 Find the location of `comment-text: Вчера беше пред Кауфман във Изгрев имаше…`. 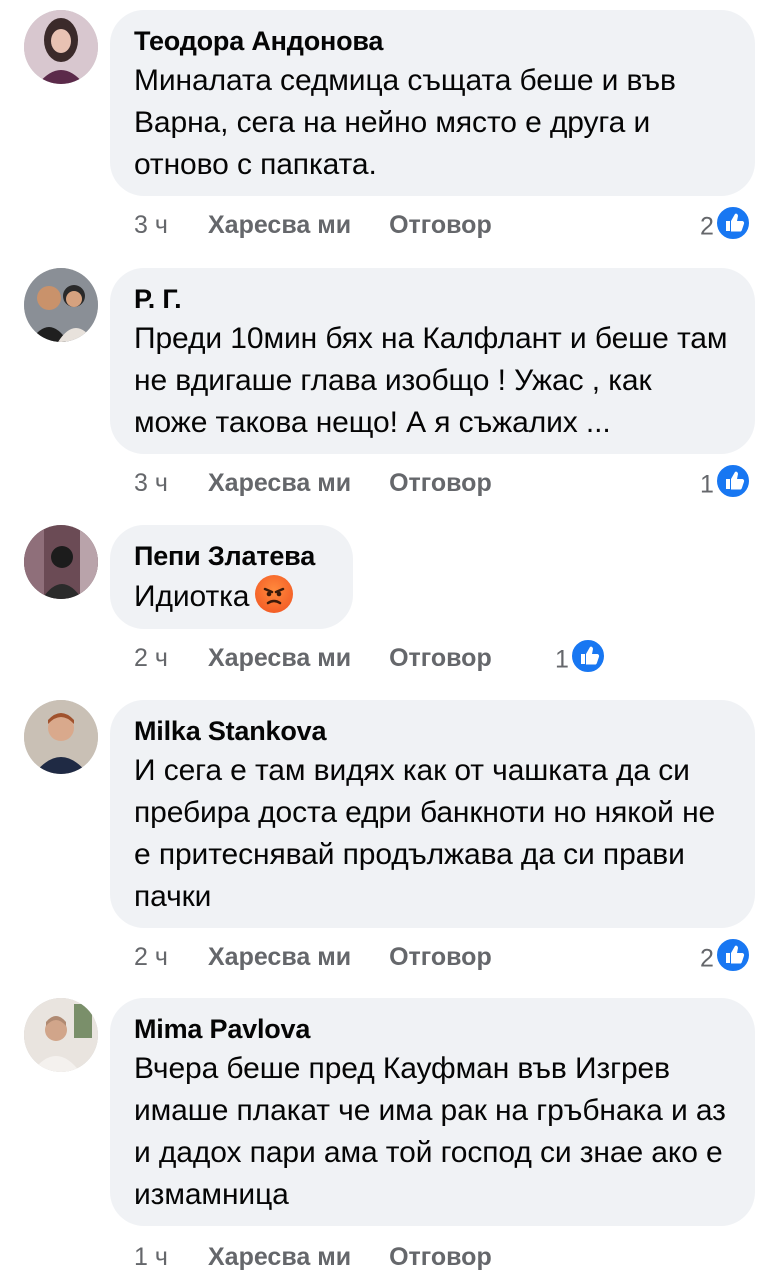

comment-text: Вчера беше пред Кауфман във Изгрев имаше… is located at coordinates (430, 1131).